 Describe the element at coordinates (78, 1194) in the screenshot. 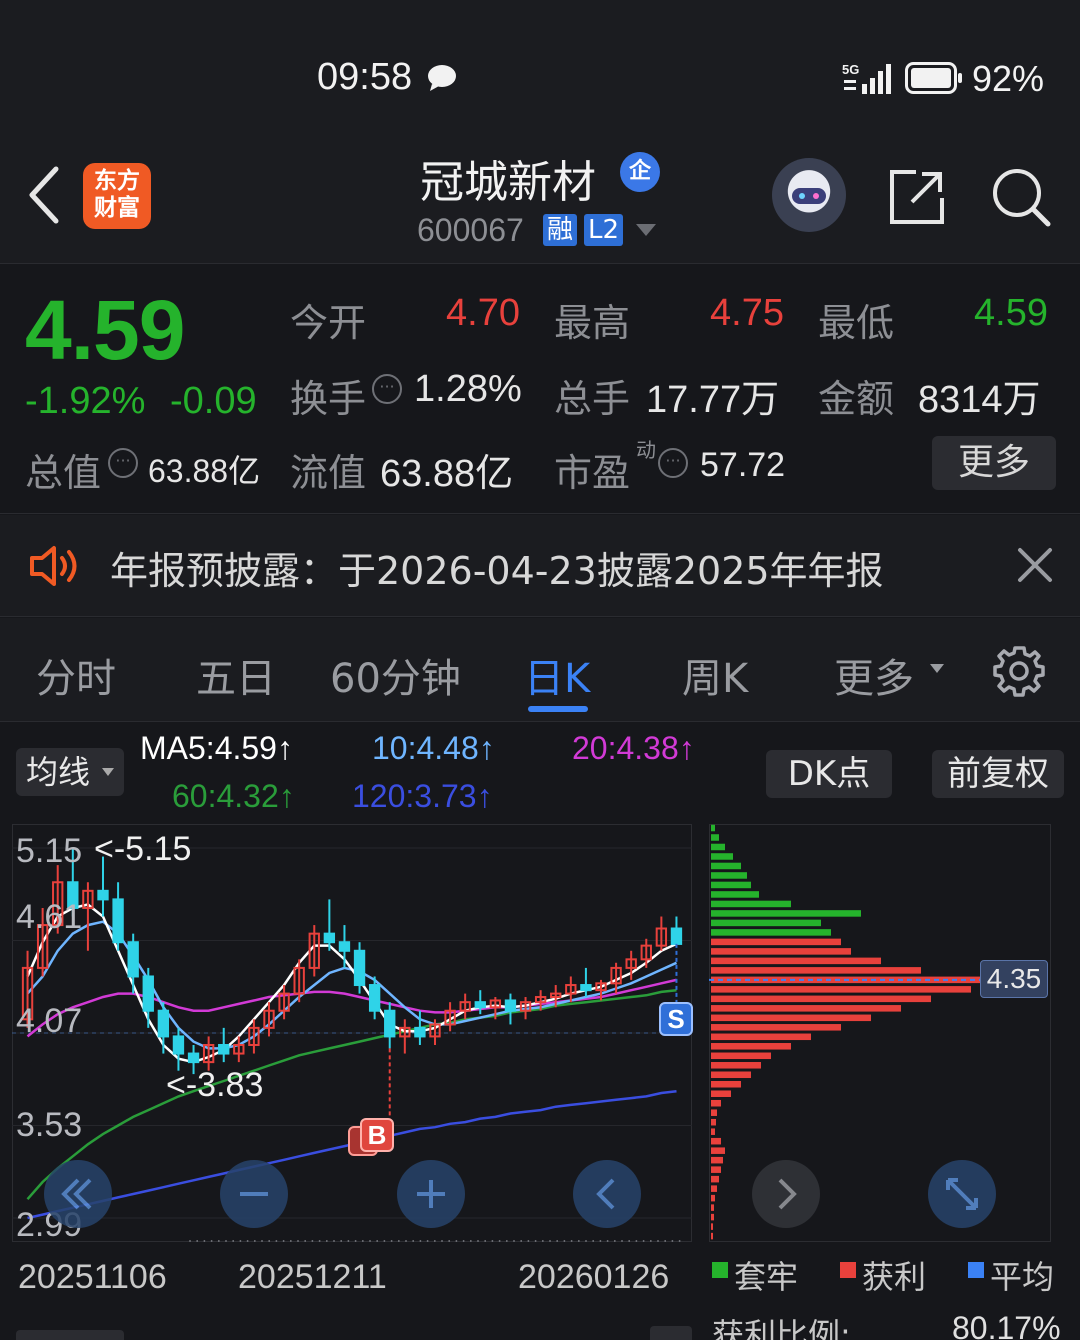

I see `rewind-button` at that location.